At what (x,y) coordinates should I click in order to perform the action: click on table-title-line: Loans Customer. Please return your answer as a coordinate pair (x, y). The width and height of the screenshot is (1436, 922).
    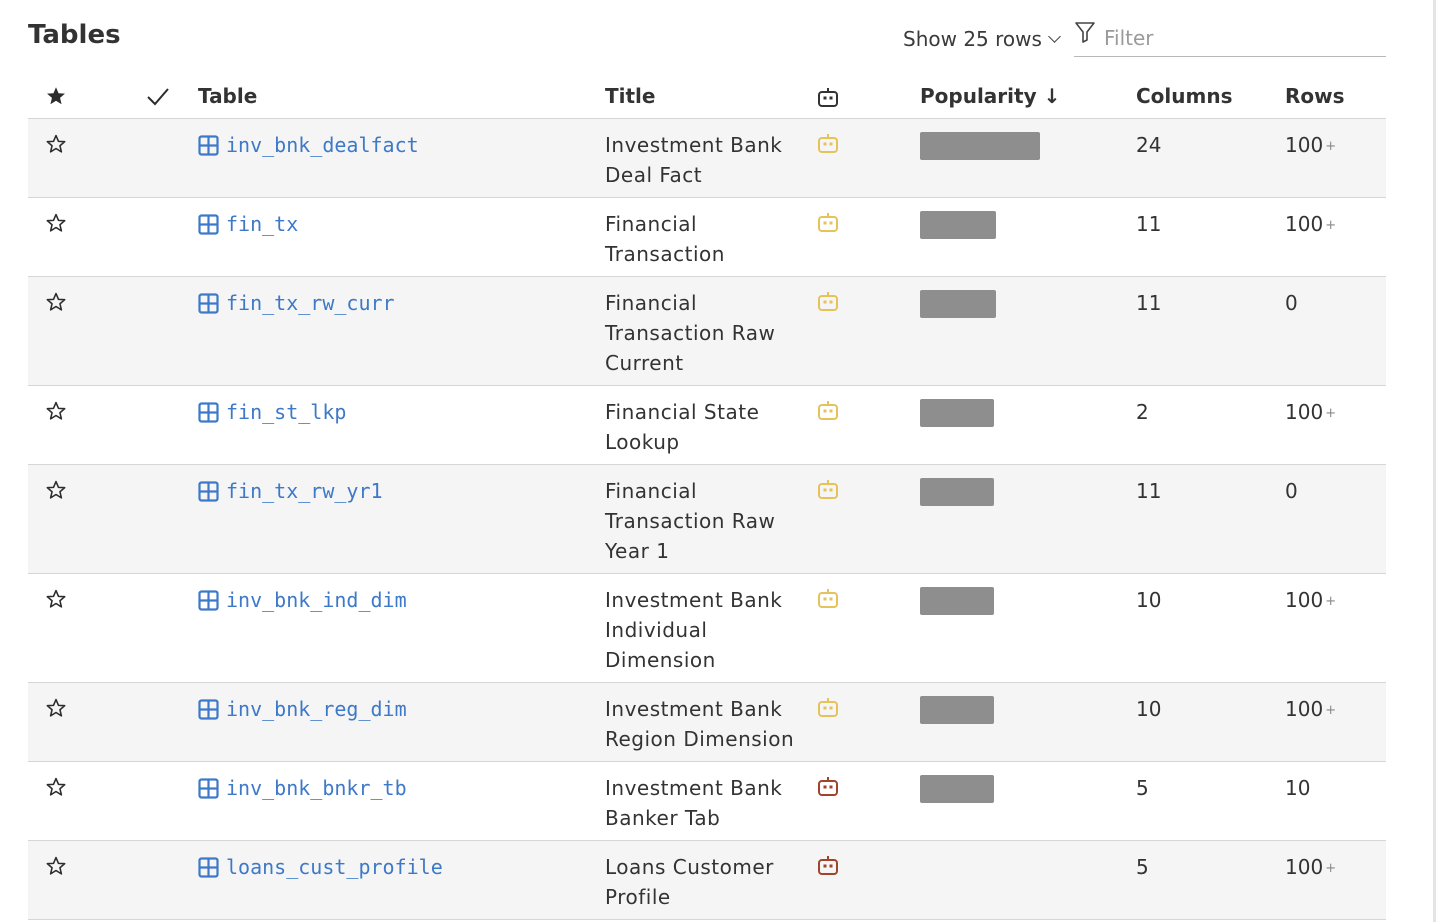
    Looking at the image, I should click on (689, 867).